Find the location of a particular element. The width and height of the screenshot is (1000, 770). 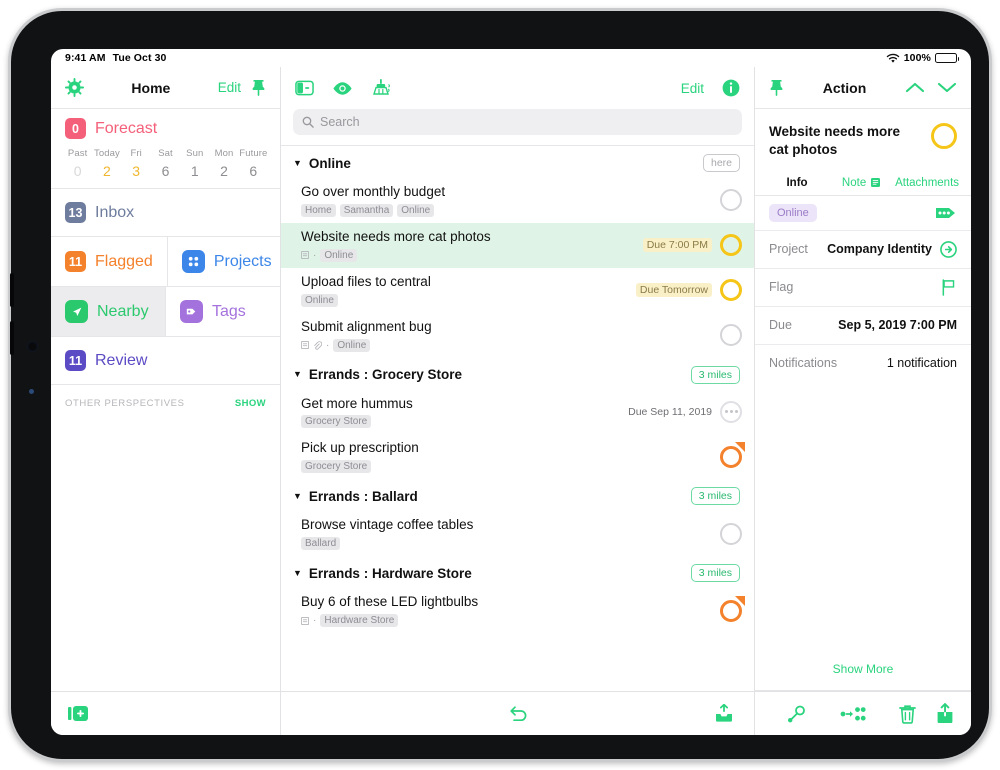

tab-attachments: Attachments is located at coordinates (927, 183).